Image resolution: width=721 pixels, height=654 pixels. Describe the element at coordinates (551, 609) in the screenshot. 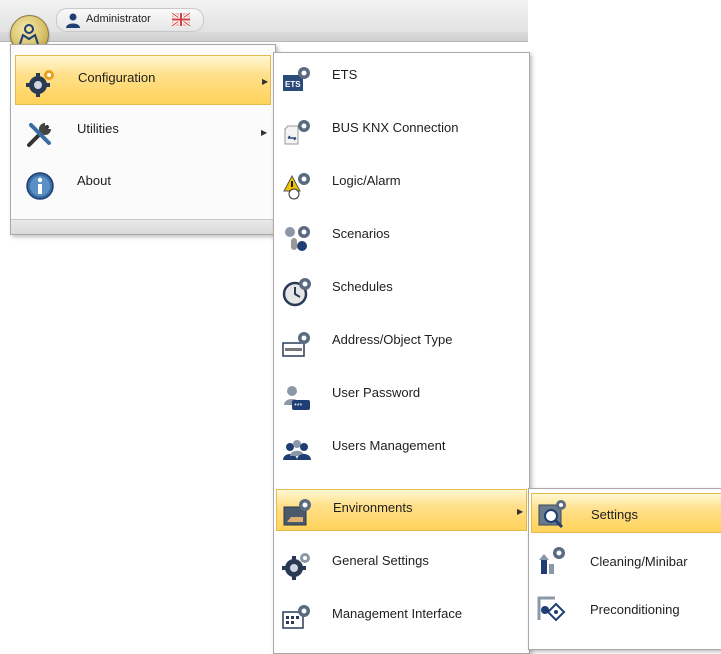

I see `preconditioning-icon` at that location.